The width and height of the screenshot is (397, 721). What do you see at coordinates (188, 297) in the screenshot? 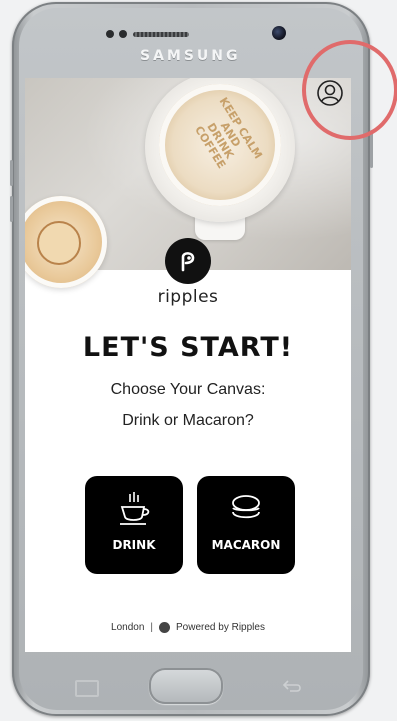
I see `logo-wordmark: ripples` at bounding box center [188, 297].